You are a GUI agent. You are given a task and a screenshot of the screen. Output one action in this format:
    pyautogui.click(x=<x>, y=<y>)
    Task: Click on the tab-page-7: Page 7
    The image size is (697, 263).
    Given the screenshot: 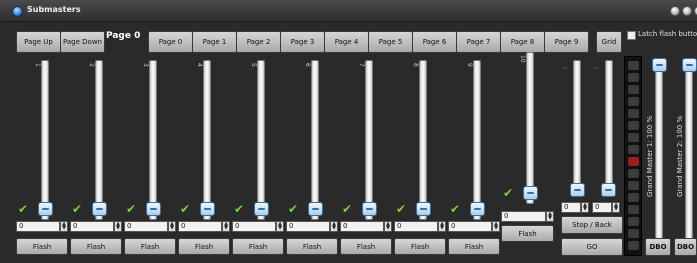 What is the action you would take?
    pyautogui.click(x=478, y=42)
    